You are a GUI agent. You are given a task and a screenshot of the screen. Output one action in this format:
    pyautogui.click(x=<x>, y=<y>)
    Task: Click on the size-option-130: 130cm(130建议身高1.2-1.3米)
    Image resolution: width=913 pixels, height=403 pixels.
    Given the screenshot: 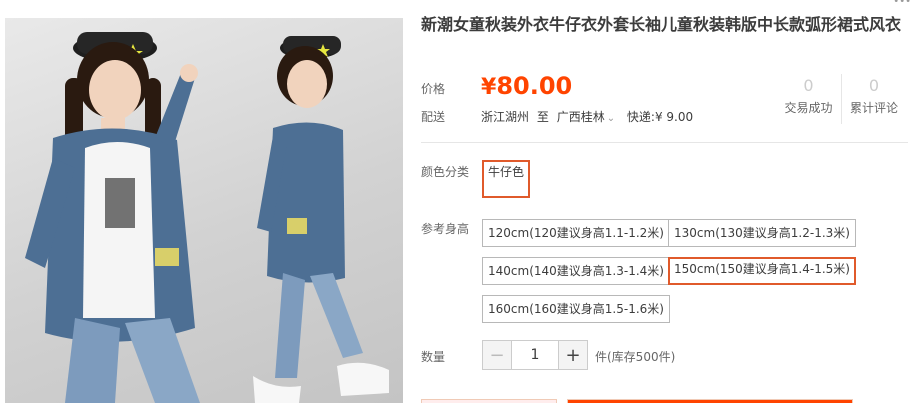 What is the action you would take?
    pyautogui.click(x=762, y=233)
    